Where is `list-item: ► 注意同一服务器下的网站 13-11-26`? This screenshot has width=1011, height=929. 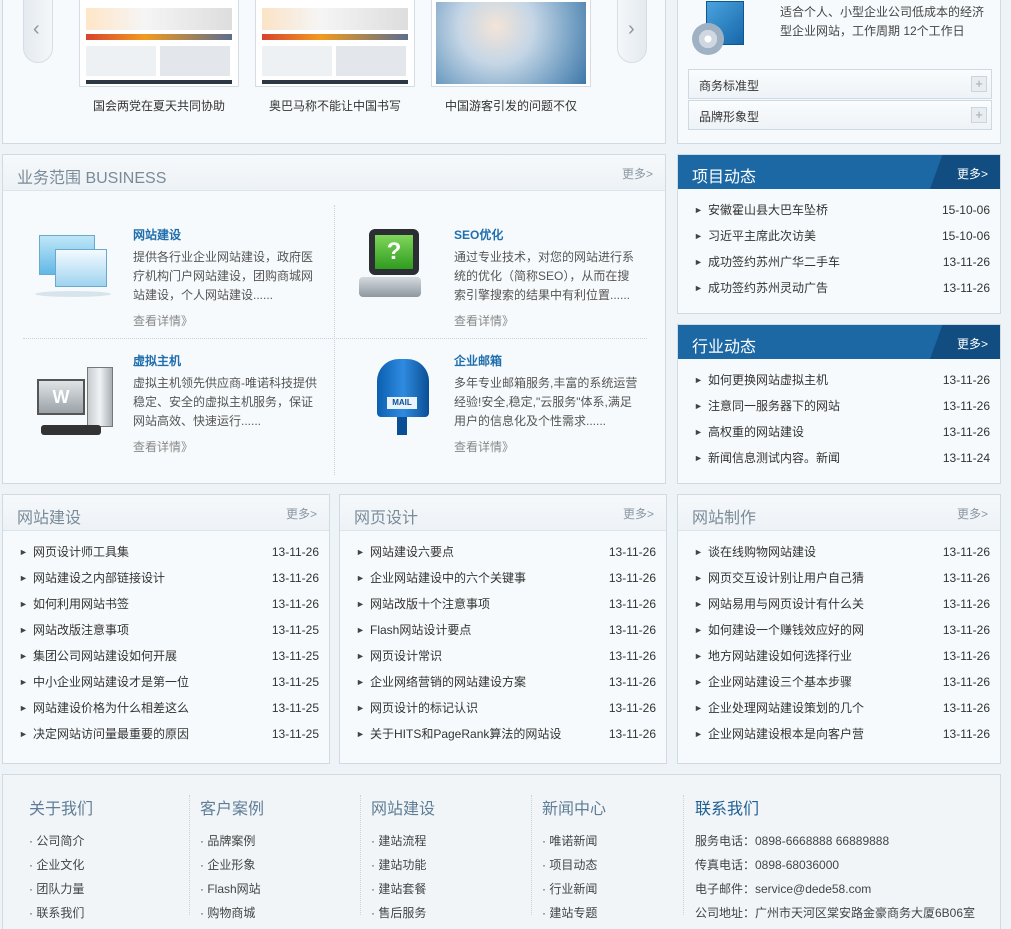
list-item: ► 注意同一服务器下的网站 13-11-26 is located at coordinates (839, 406).